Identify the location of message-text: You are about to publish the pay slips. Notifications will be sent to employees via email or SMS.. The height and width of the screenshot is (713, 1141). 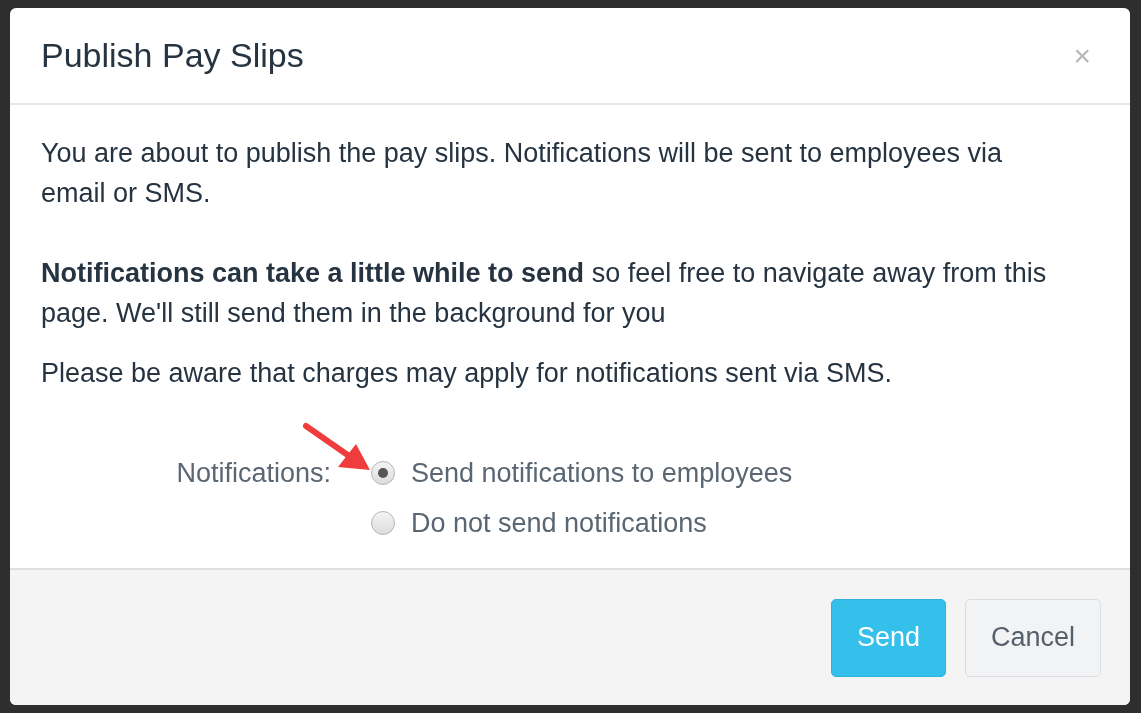
(522, 173).